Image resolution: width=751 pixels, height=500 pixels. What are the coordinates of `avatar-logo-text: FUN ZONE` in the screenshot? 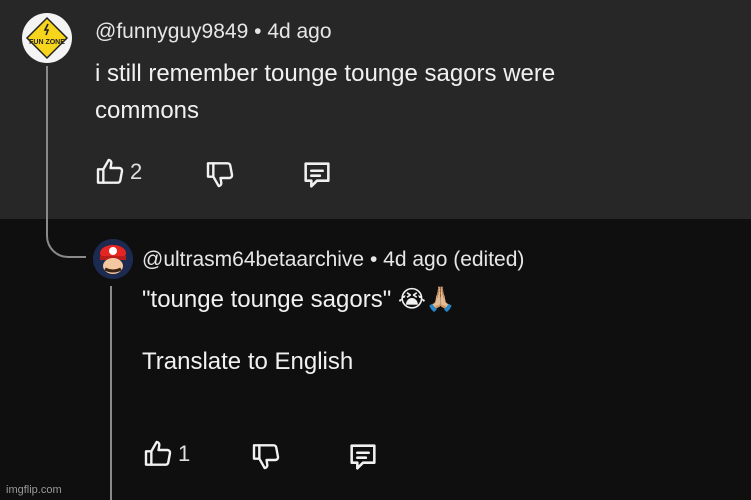 It's located at (47, 42).